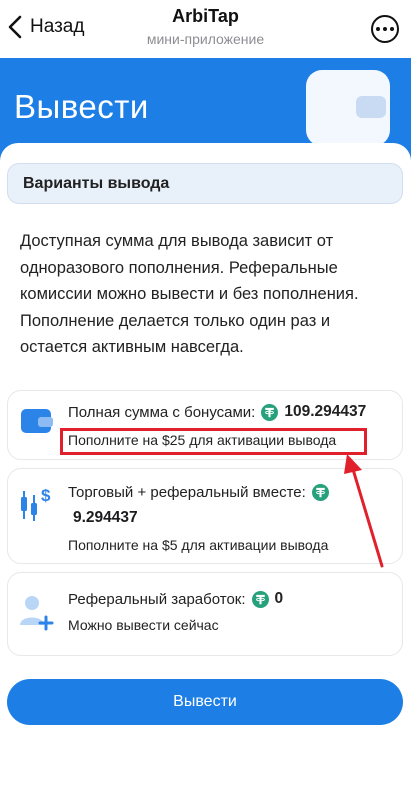  Describe the element at coordinates (348, 108) in the screenshot. I see `wallet-illustration-icon` at that location.